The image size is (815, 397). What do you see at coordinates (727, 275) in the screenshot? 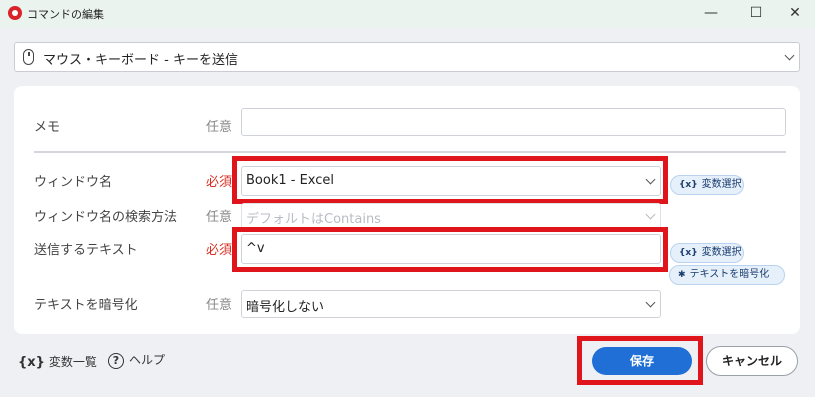
I see `encrypt-text-button: ✱ テキストを暗号化` at bounding box center [727, 275].